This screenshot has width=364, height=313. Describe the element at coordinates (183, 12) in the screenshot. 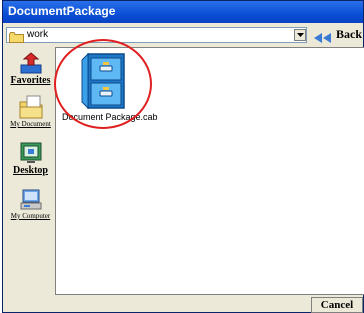

I see `title-bar: DocumentPackage` at that location.